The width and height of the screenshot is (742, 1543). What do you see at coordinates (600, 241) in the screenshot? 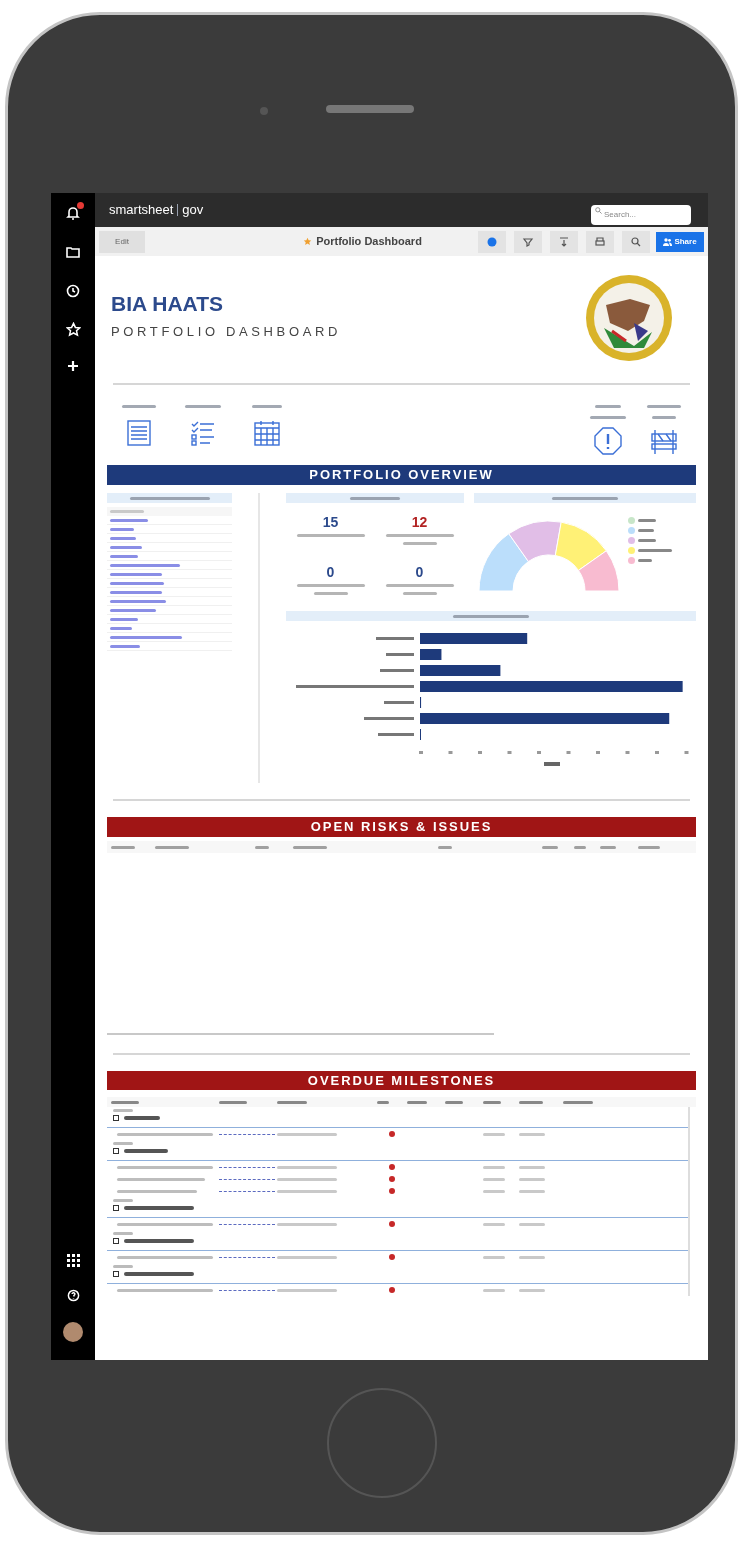
I see `print-button` at bounding box center [600, 241].